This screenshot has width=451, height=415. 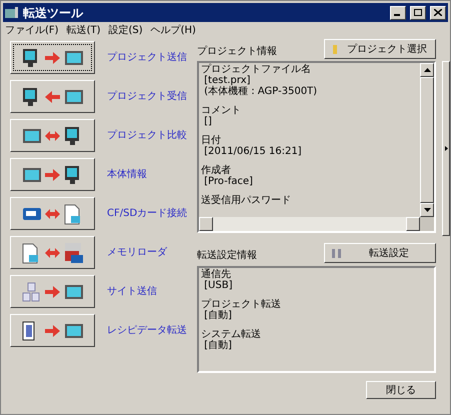 I want to click on app-icon, so click(x=12, y=12).